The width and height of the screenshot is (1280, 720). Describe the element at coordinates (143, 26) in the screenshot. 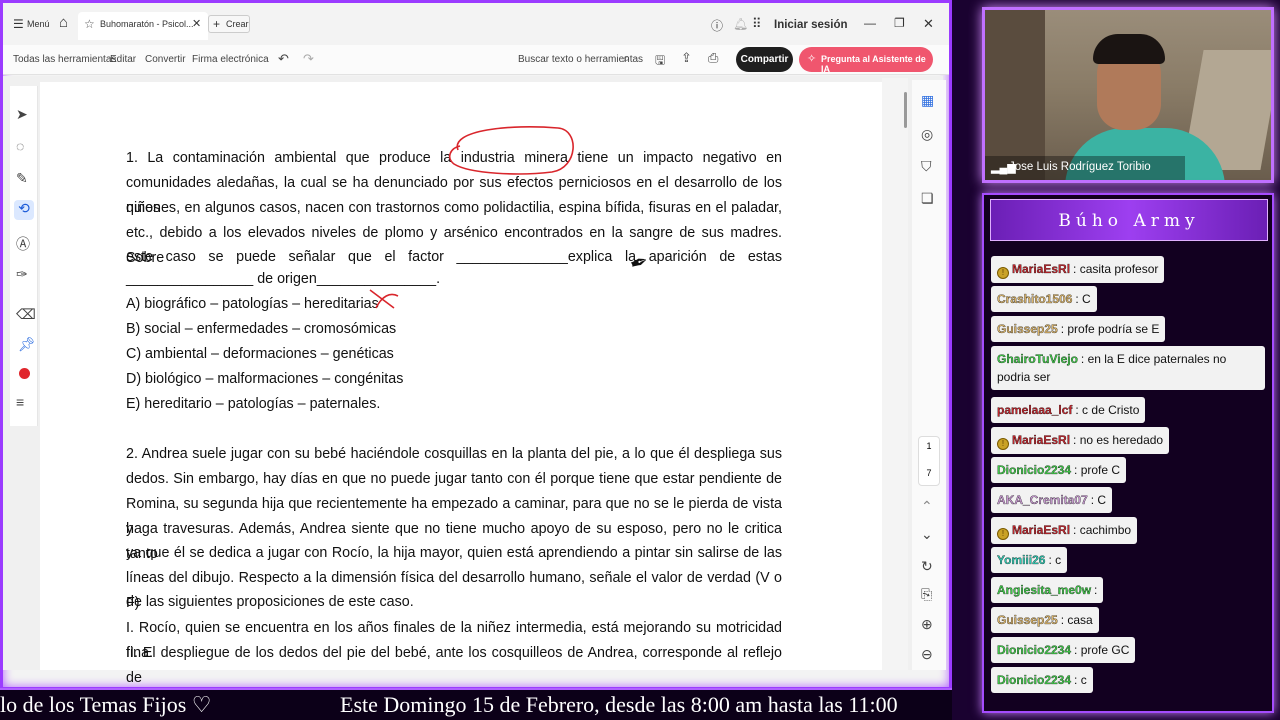

I see `tab-document: ☆ Buhomaratón - Psicol... ✕` at that location.